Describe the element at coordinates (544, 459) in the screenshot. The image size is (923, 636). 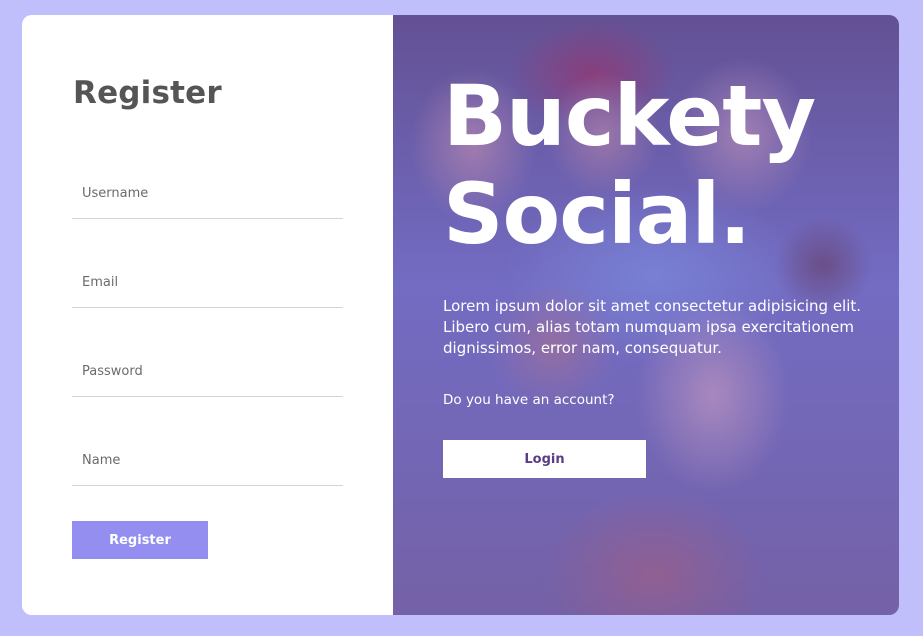
I see `login-button: Login` at that location.